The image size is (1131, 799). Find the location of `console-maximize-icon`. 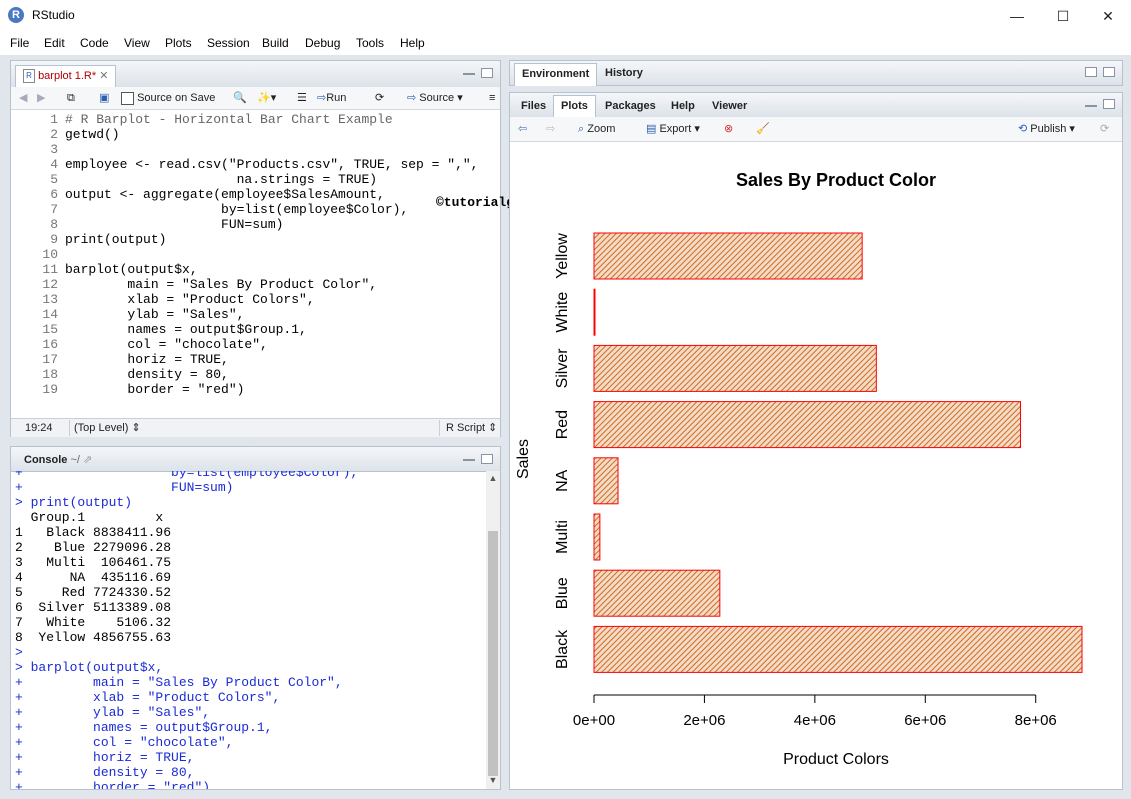

console-maximize-icon is located at coordinates (487, 459).